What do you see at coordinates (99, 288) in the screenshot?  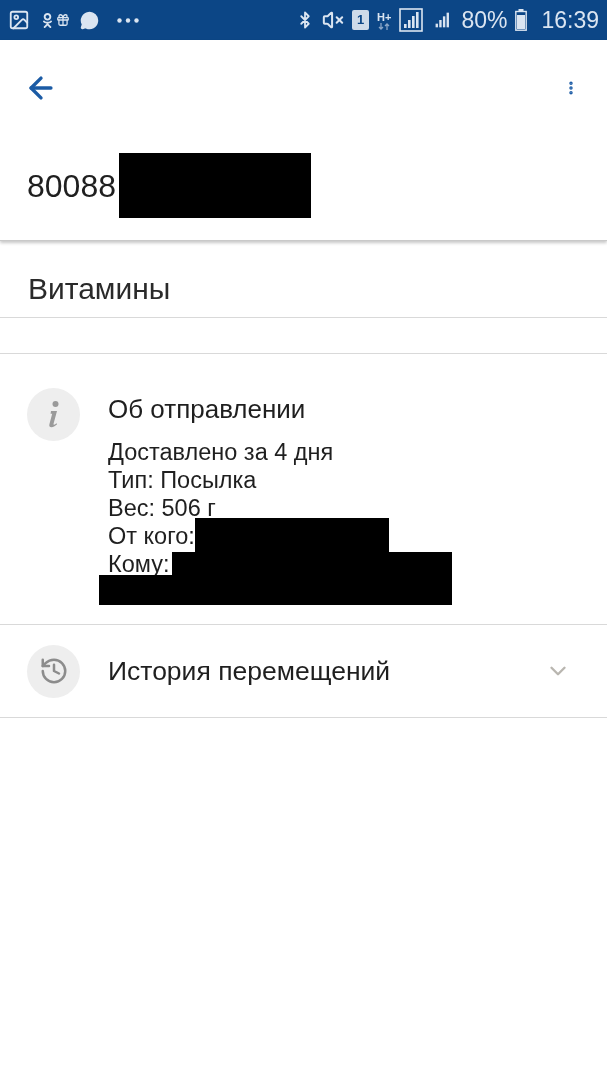 I see `parcel-name: Витамины` at bounding box center [99, 288].